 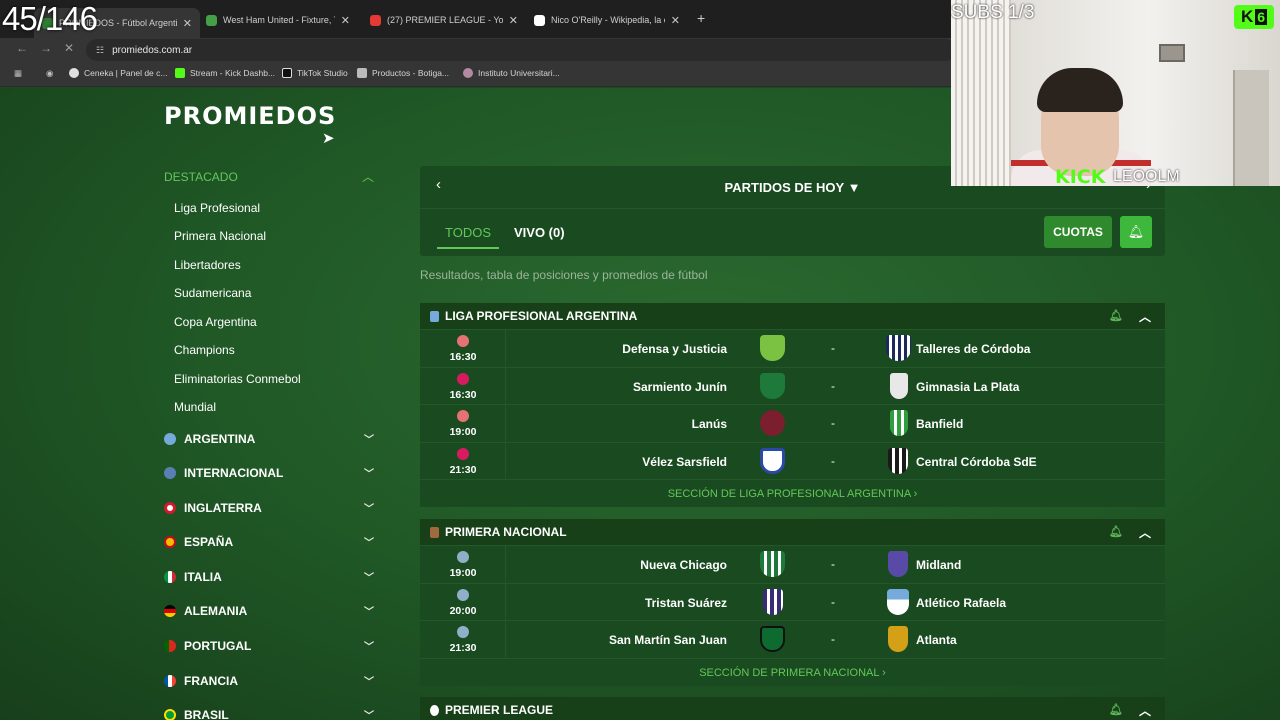 I want to click on tab-todos: TODOS, so click(x=468, y=237).